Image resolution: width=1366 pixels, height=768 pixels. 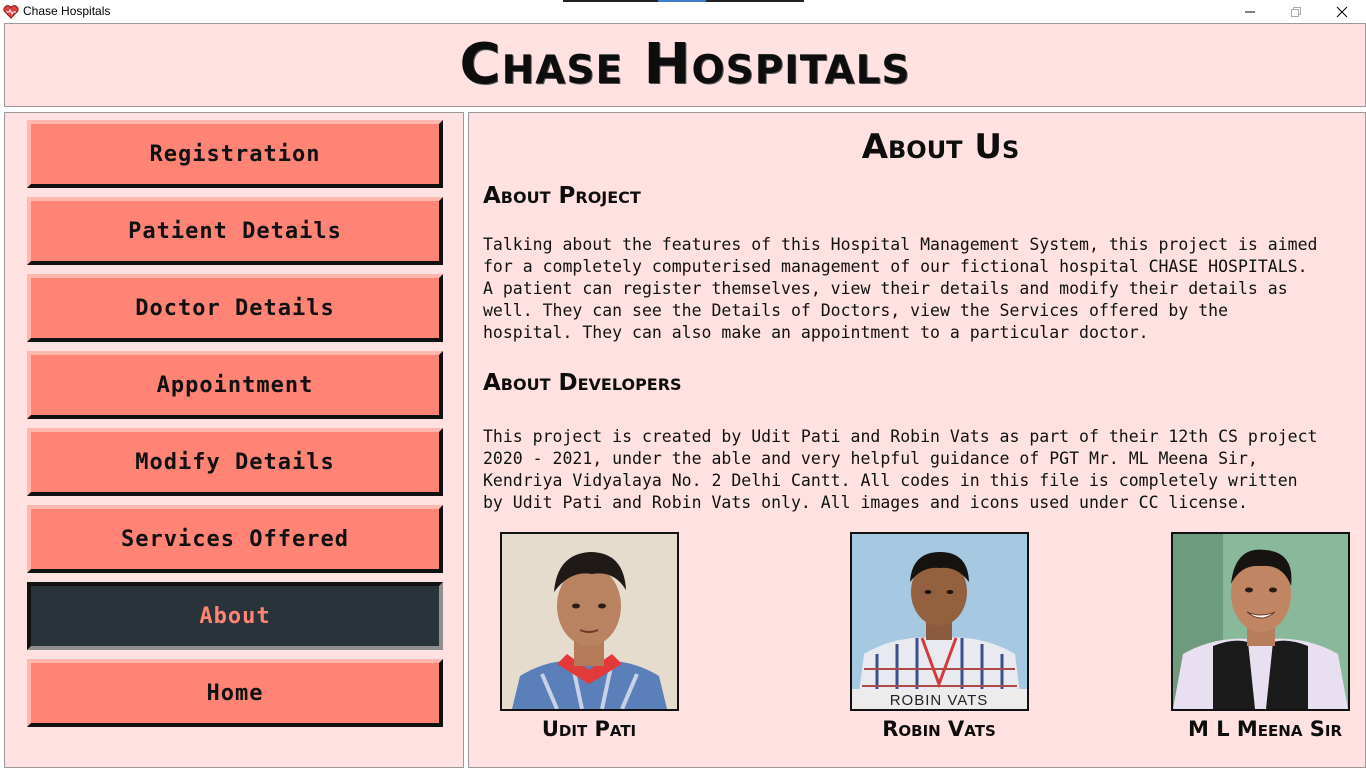 I want to click on services-offered-label: Services Offered, so click(x=235, y=539).